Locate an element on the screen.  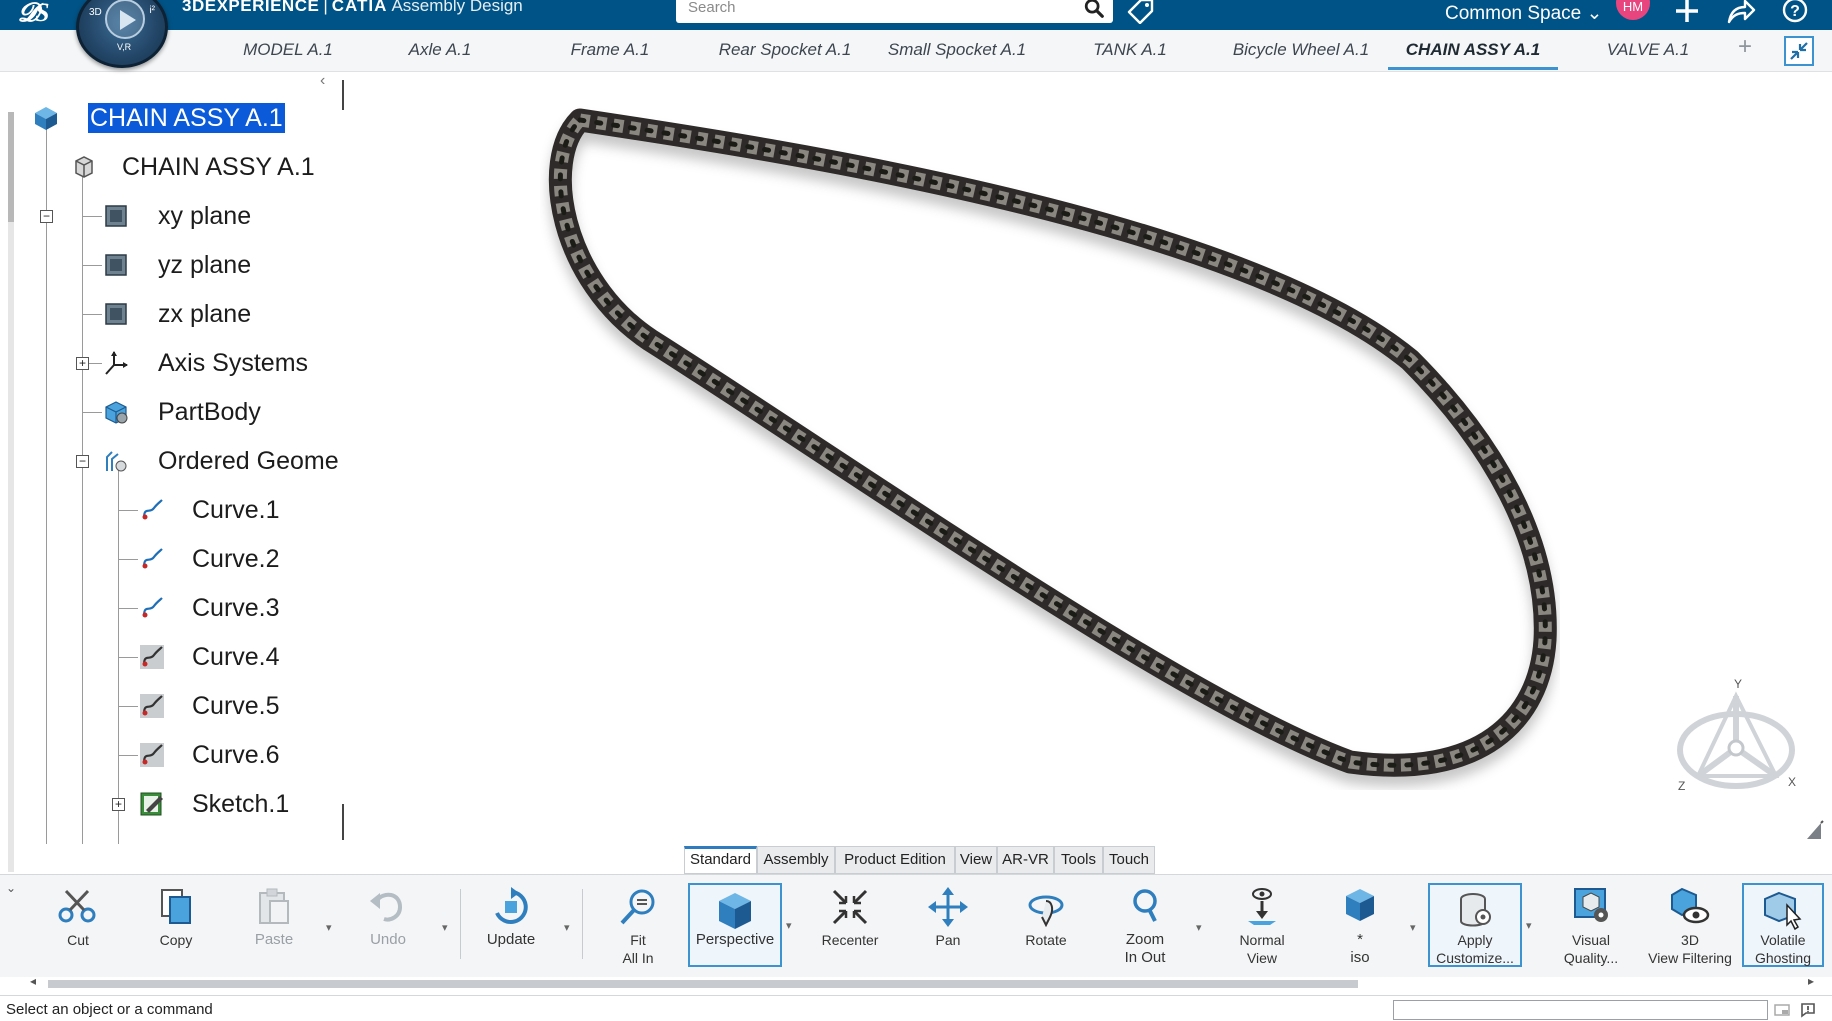
undo-button: Undo is located at coordinates (388, 925).